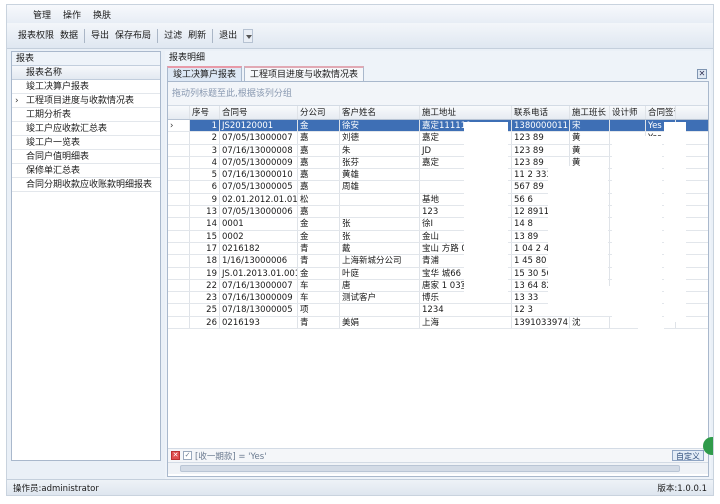  What do you see at coordinates (86, 87) in the screenshot?
I see `report-list-item: 竣工决算户报表` at bounding box center [86, 87].